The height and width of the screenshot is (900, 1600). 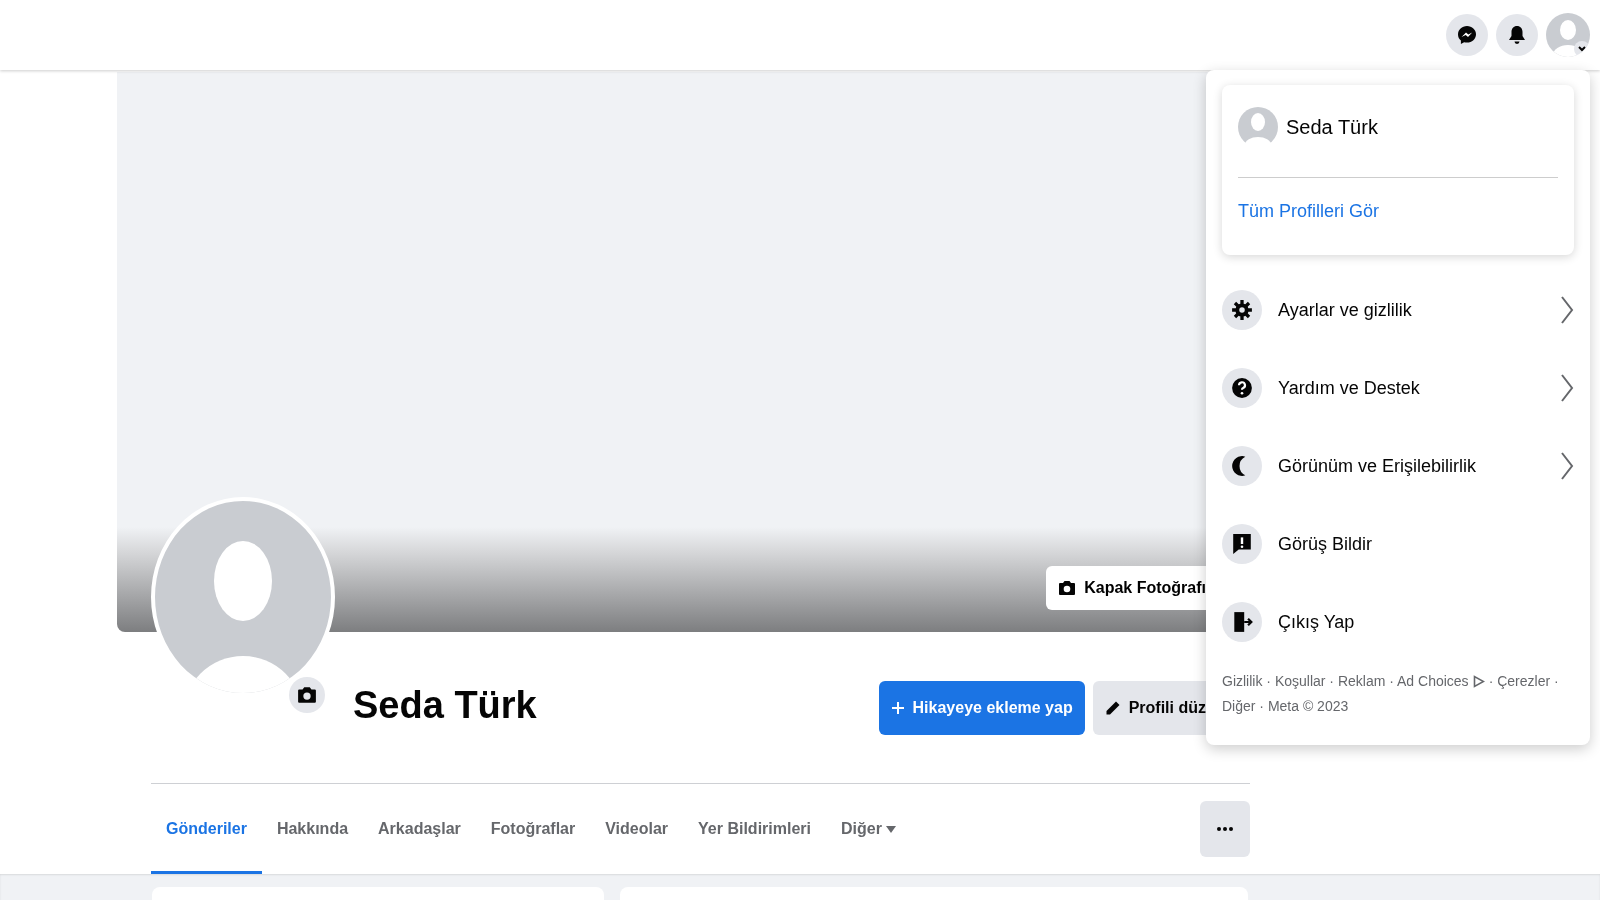 What do you see at coordinates (1582, 49) in the screenshot?
I see `caret-icon` at bounding box center [1582, 49].